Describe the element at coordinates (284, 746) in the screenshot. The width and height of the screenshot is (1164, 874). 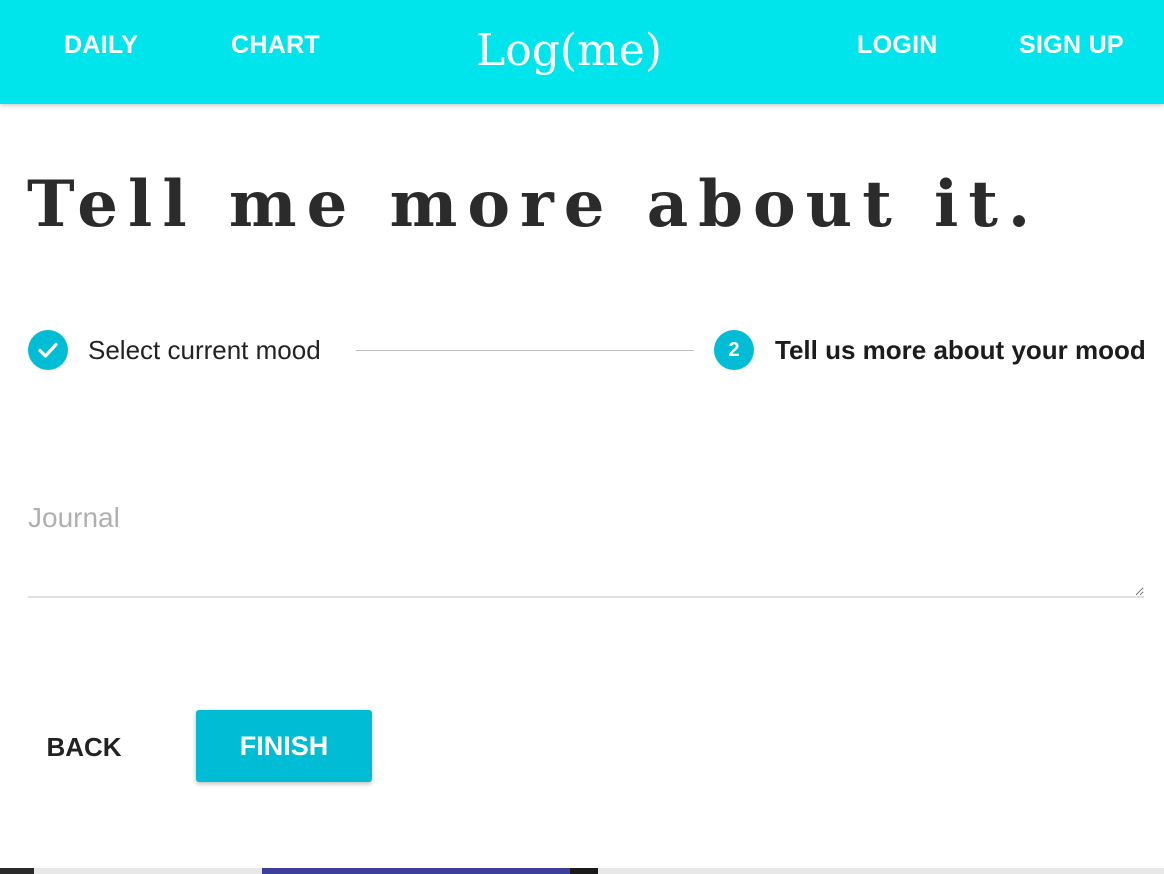
I see `finish-button: FINISH` at that location.